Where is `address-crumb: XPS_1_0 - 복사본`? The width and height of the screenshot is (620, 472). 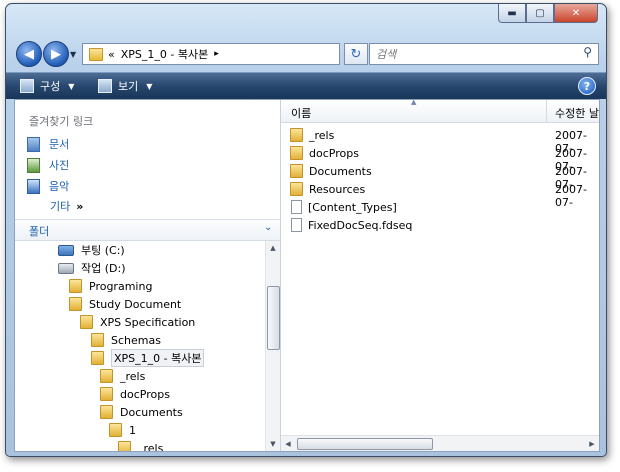
address-crumb: XPS_1_0 - 복사본 is located at coordinates (164, 54).